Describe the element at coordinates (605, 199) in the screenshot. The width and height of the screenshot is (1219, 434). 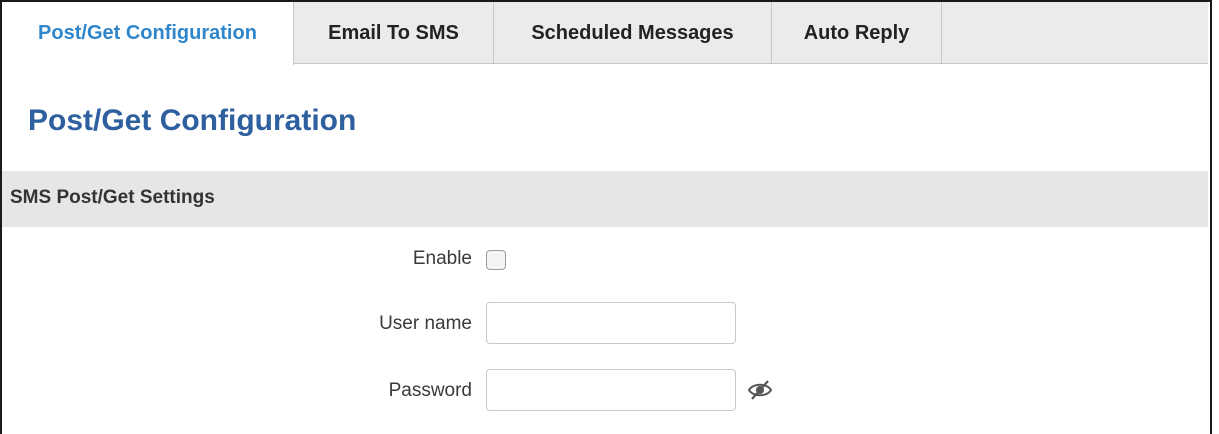
I see `section-header: SMS Post/Get Settings` at that location.